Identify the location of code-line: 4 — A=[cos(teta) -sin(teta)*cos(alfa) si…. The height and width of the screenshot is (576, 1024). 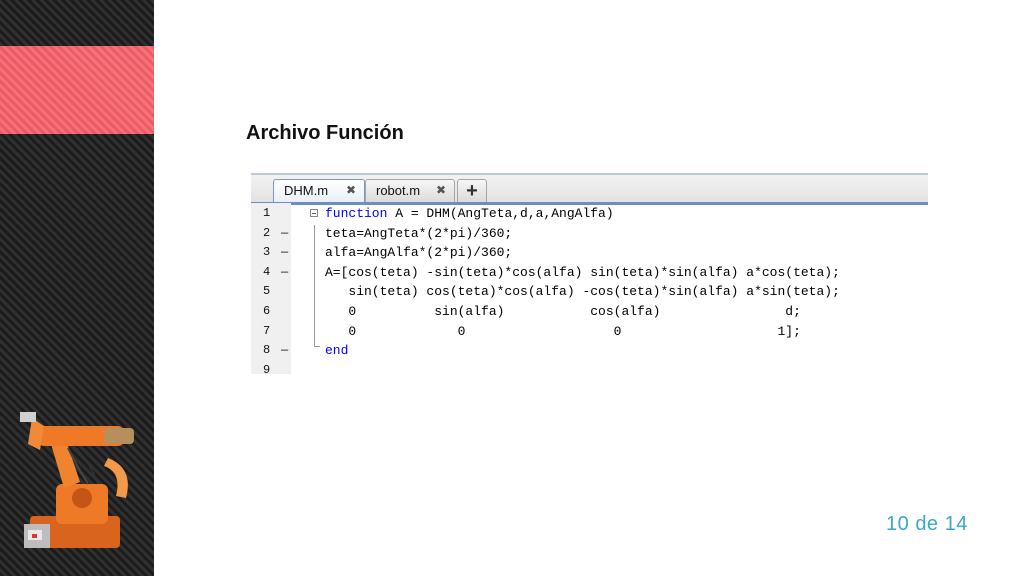
(589, 273).